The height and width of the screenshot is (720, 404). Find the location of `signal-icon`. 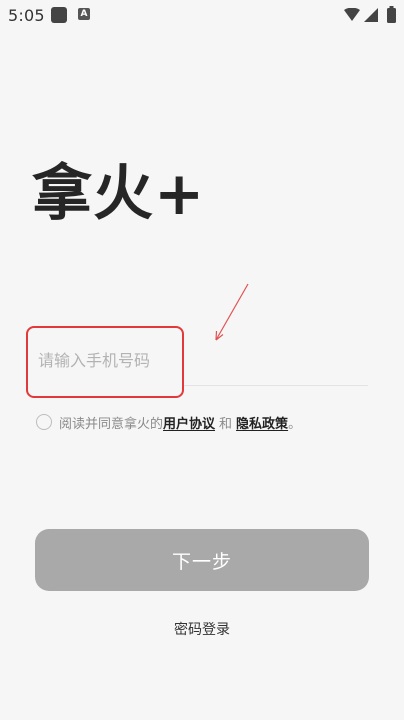

signal-icon is located at coordinates (371, 15).